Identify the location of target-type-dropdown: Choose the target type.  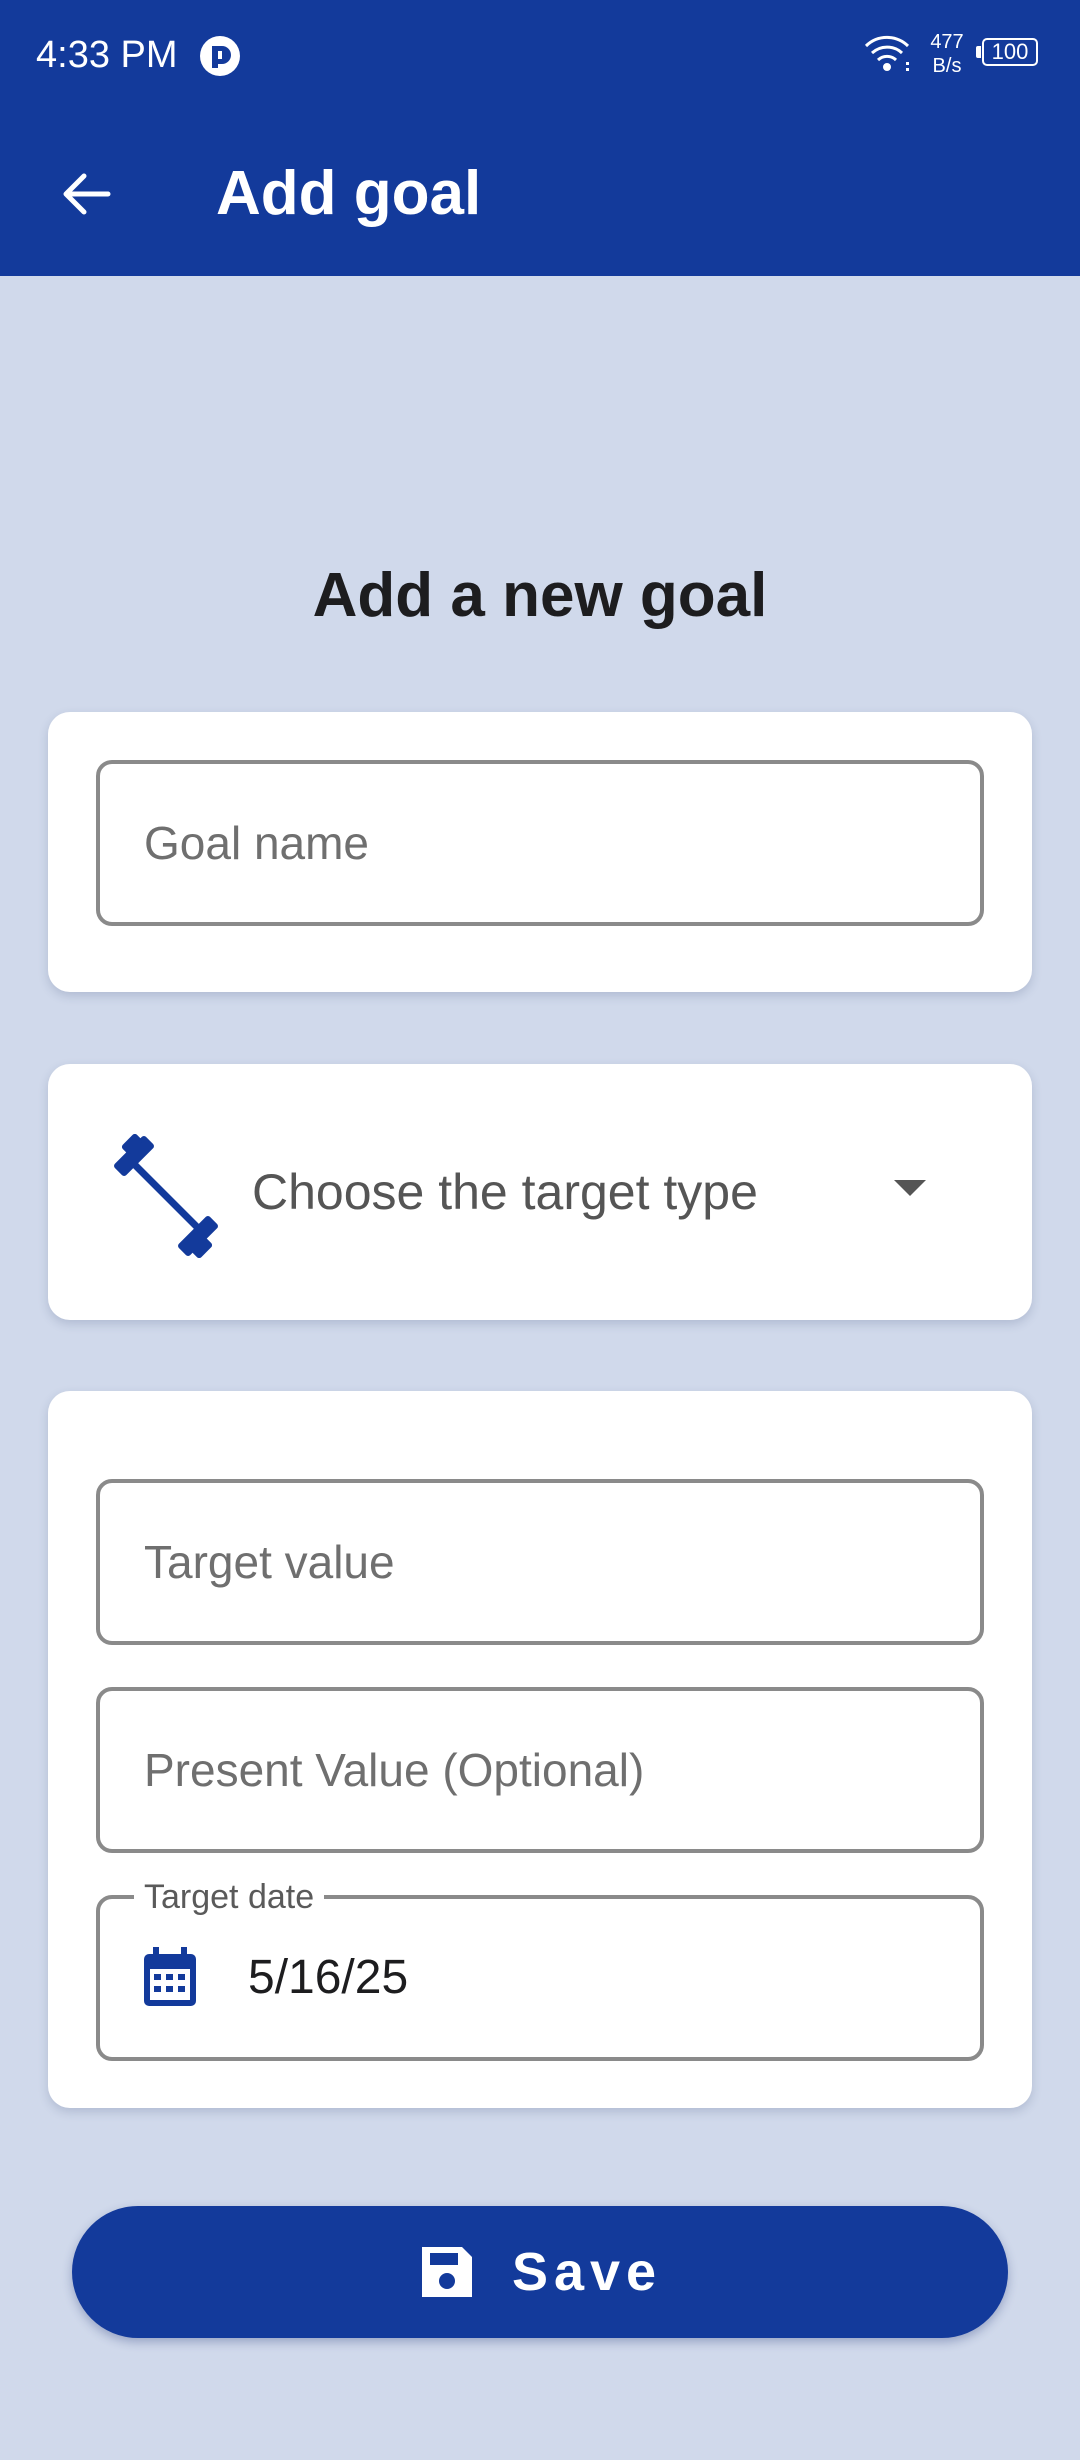
(540, 1192).